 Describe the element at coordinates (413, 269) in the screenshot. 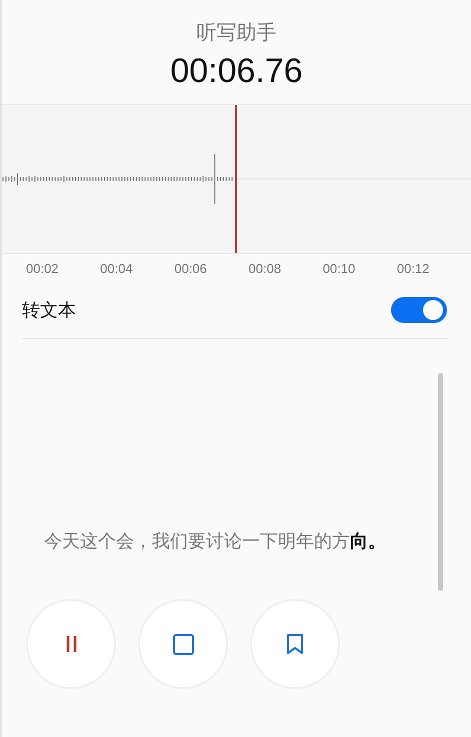

I see `time-tick-label: 00:12` at that location.